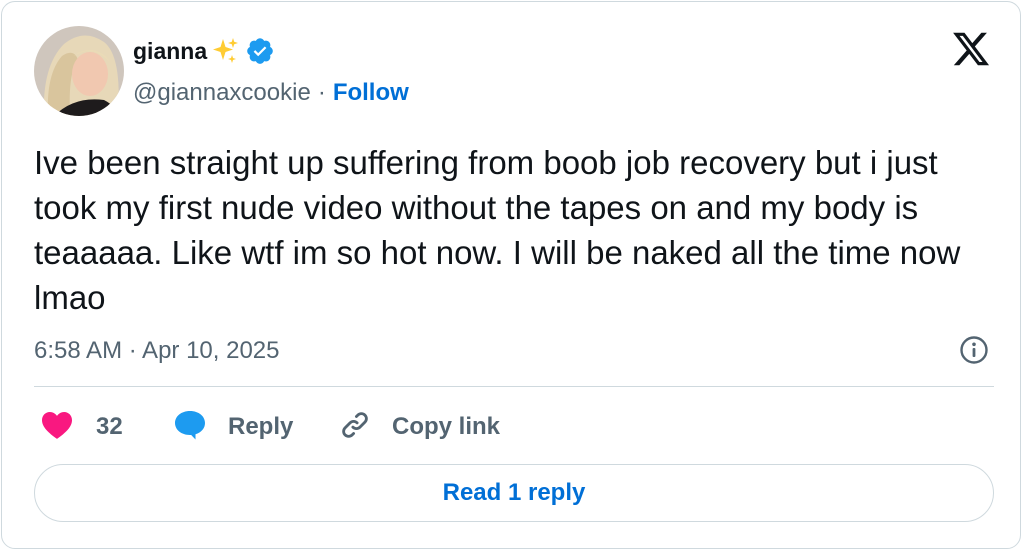  I want to click on heart-icon, so click(57, 427).